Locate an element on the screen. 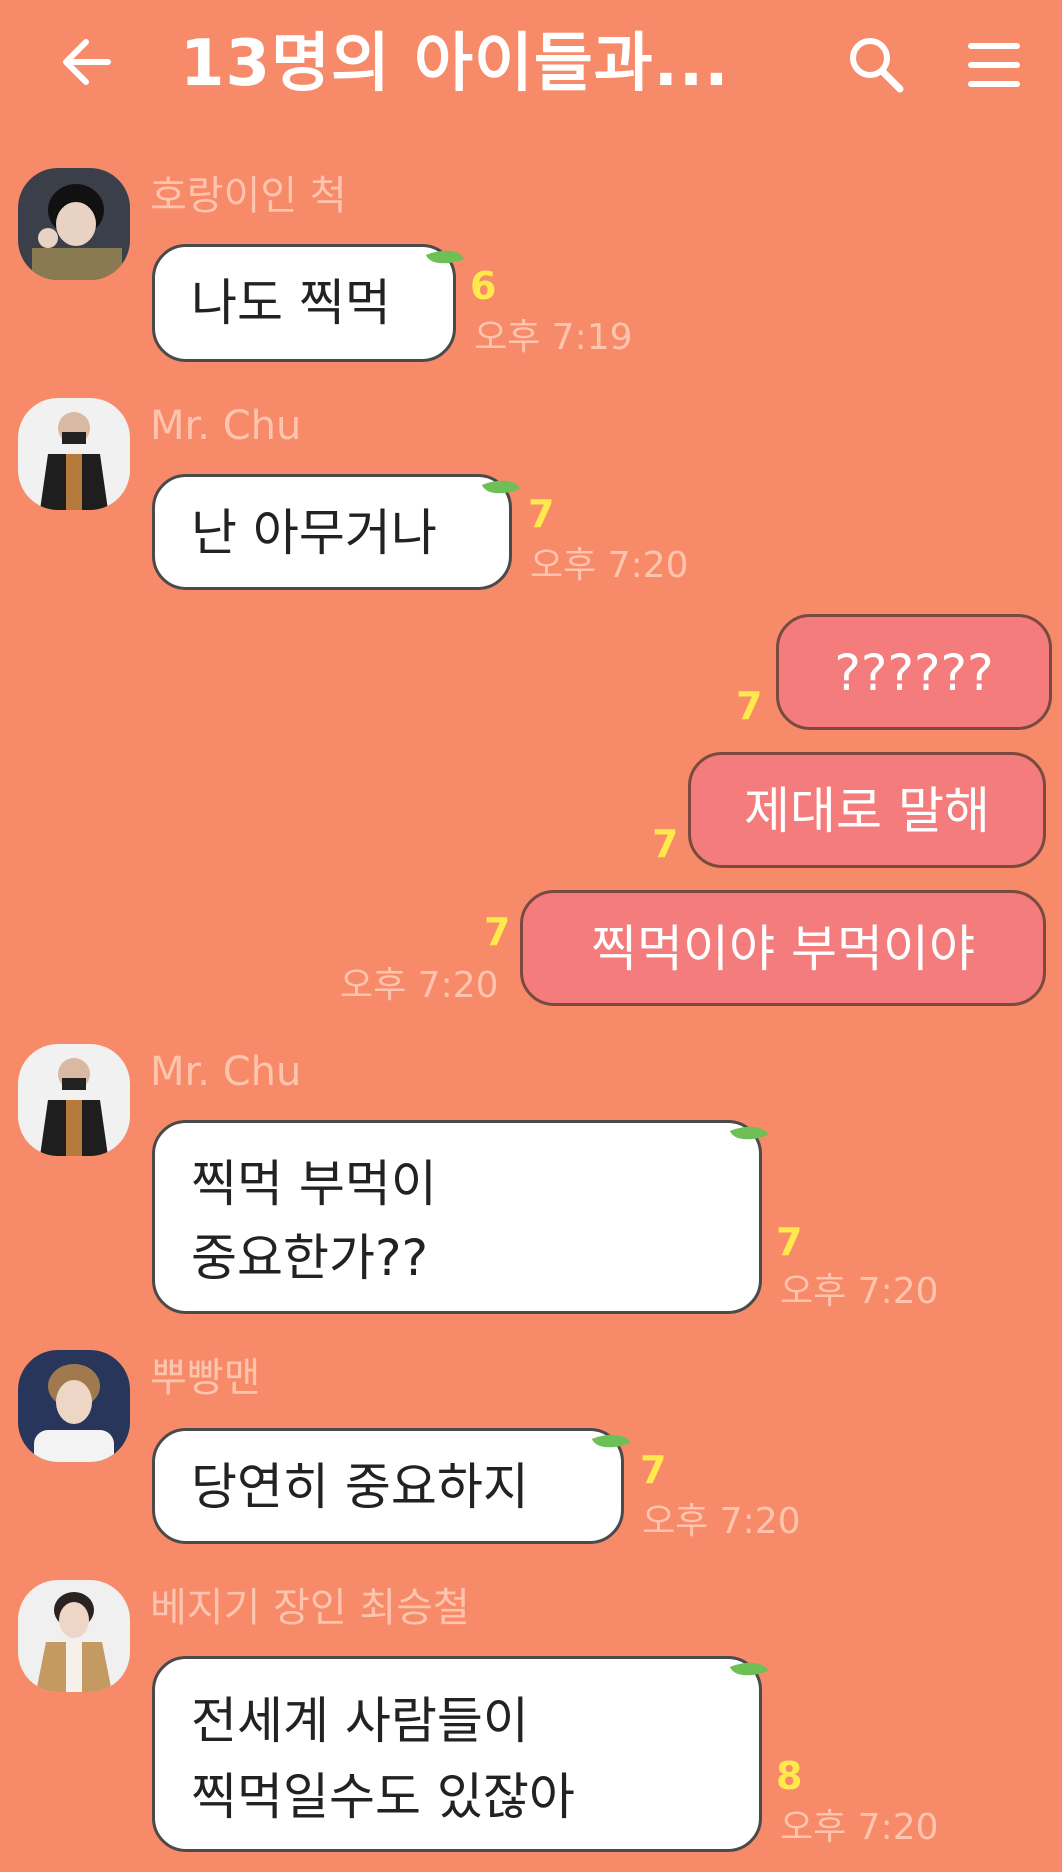  message-text: ?????? is located at coordinates (914, 673).